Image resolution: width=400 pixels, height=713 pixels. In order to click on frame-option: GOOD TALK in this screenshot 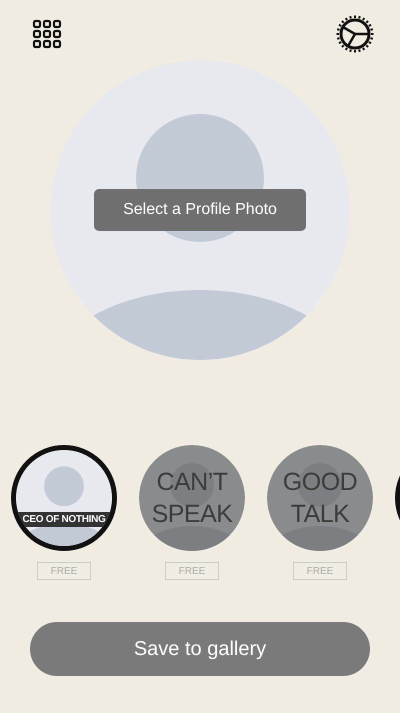, I will do `click(320, 498)`.